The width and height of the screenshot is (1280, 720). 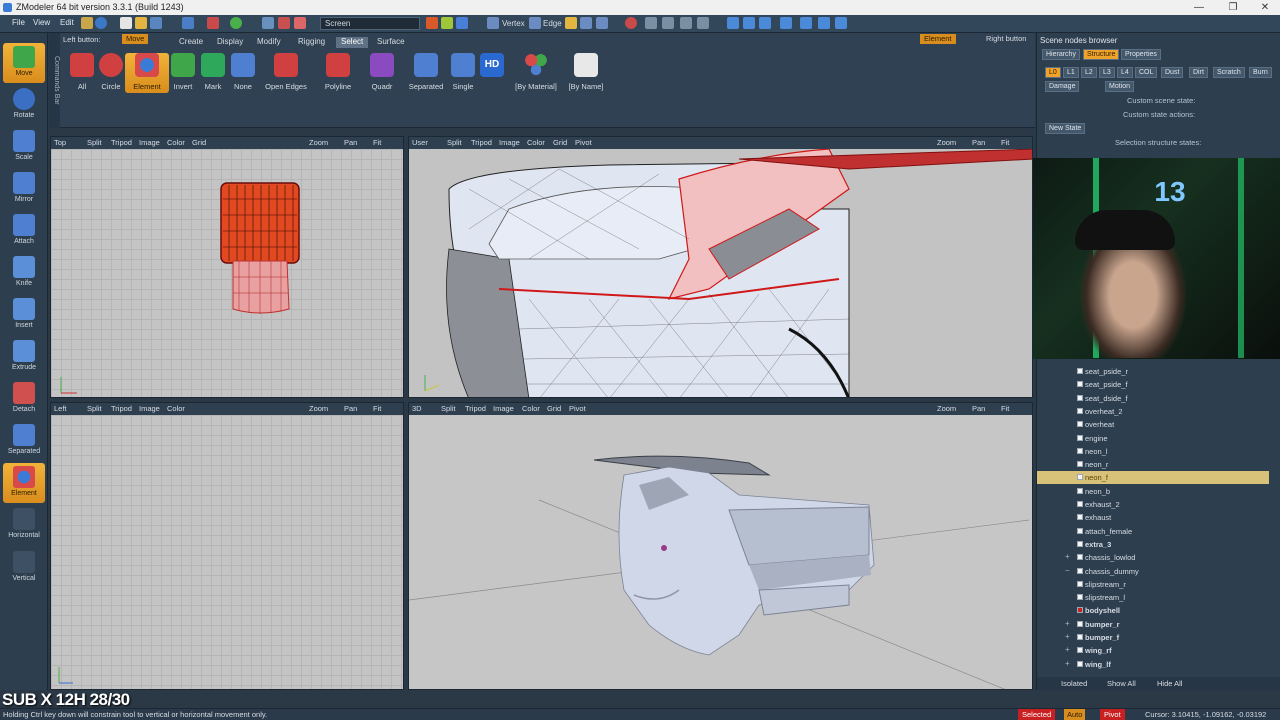 What do you see at coordinates (176, 408) in the screenshot?
I see `vp-left-color: Color` at bounding box center [176, 408].